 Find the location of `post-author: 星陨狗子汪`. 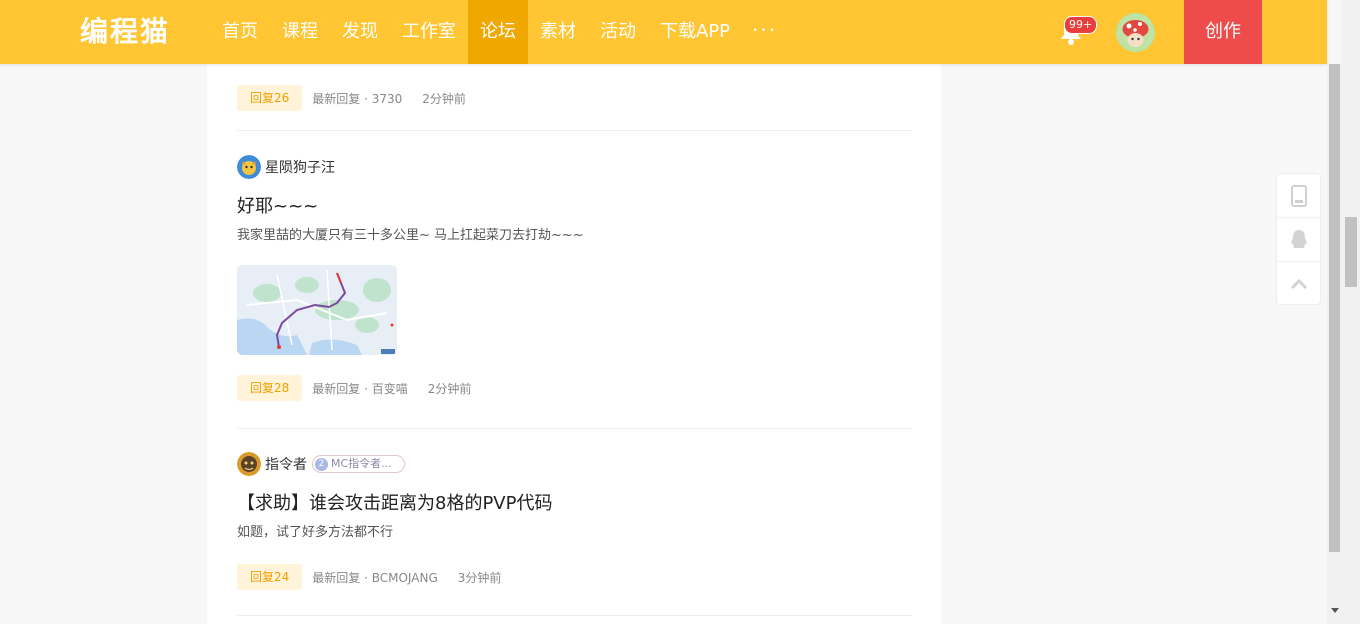

post-author: 星陨狗子汪 is located at coordinates (574, 167).